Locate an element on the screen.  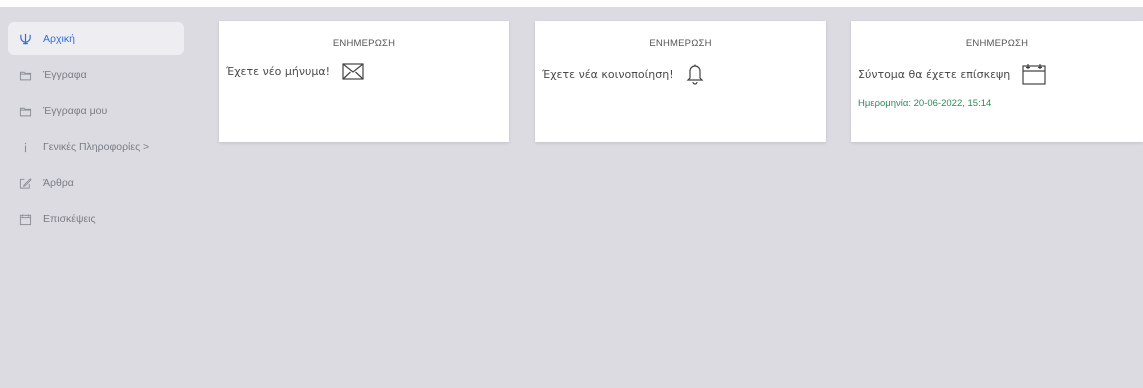
card-text: Έχετε νέα κοινοποίηση! is located at coordinates (608, 74).